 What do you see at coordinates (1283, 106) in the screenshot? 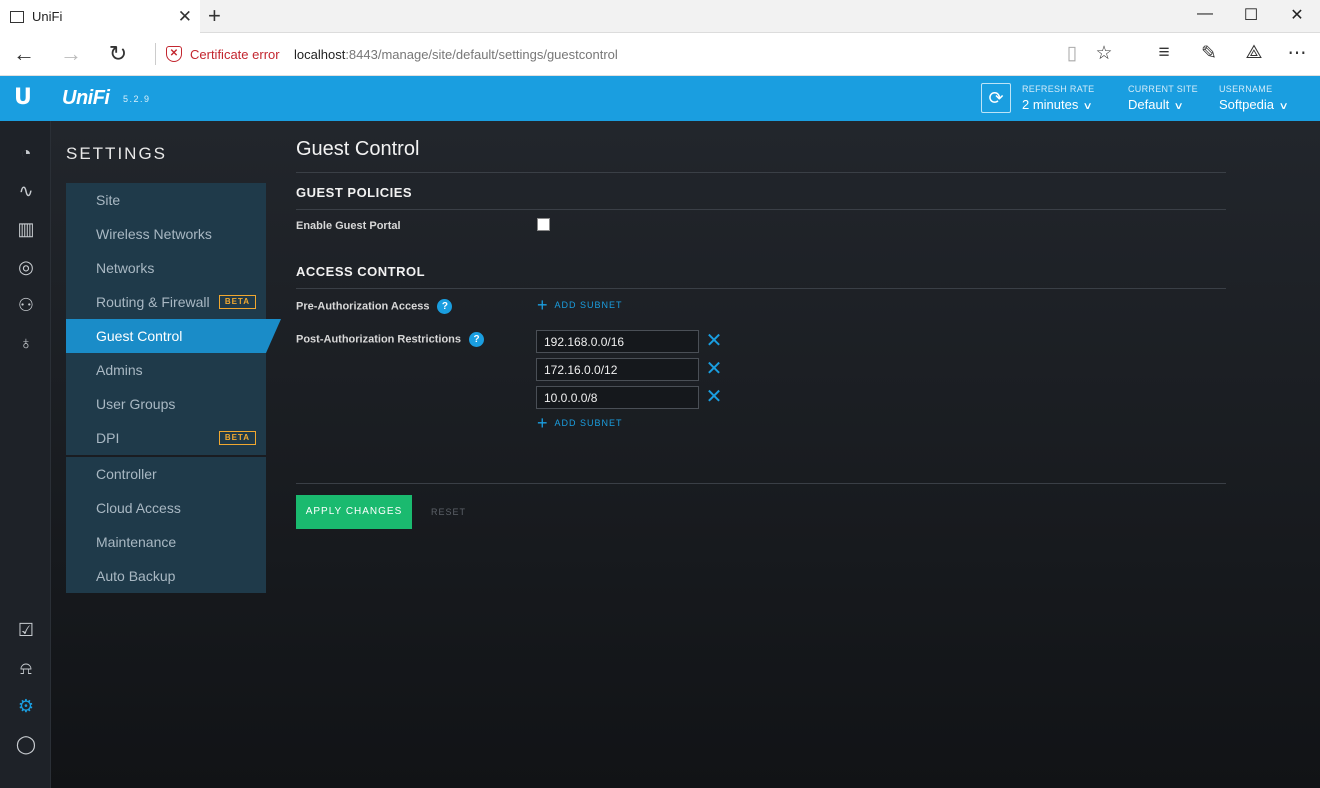
I see `chevron-down-icon: ∨` at bounding box center [1283, 106].